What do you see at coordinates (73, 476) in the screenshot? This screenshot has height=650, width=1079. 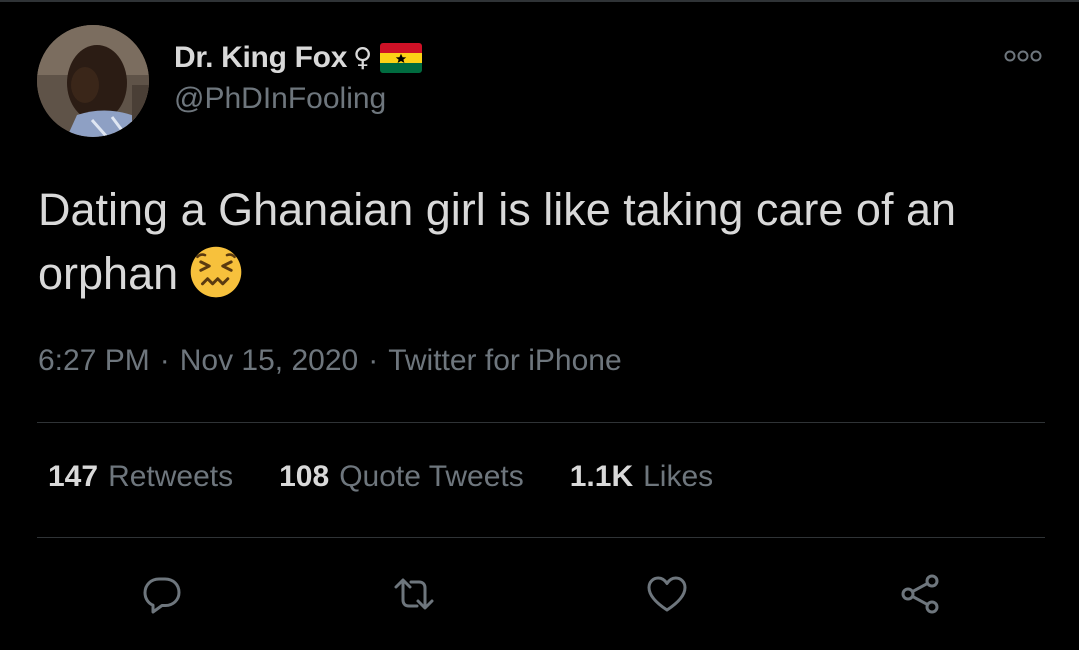 I see `retweets-count: 147` at bounding box center [73, 476].